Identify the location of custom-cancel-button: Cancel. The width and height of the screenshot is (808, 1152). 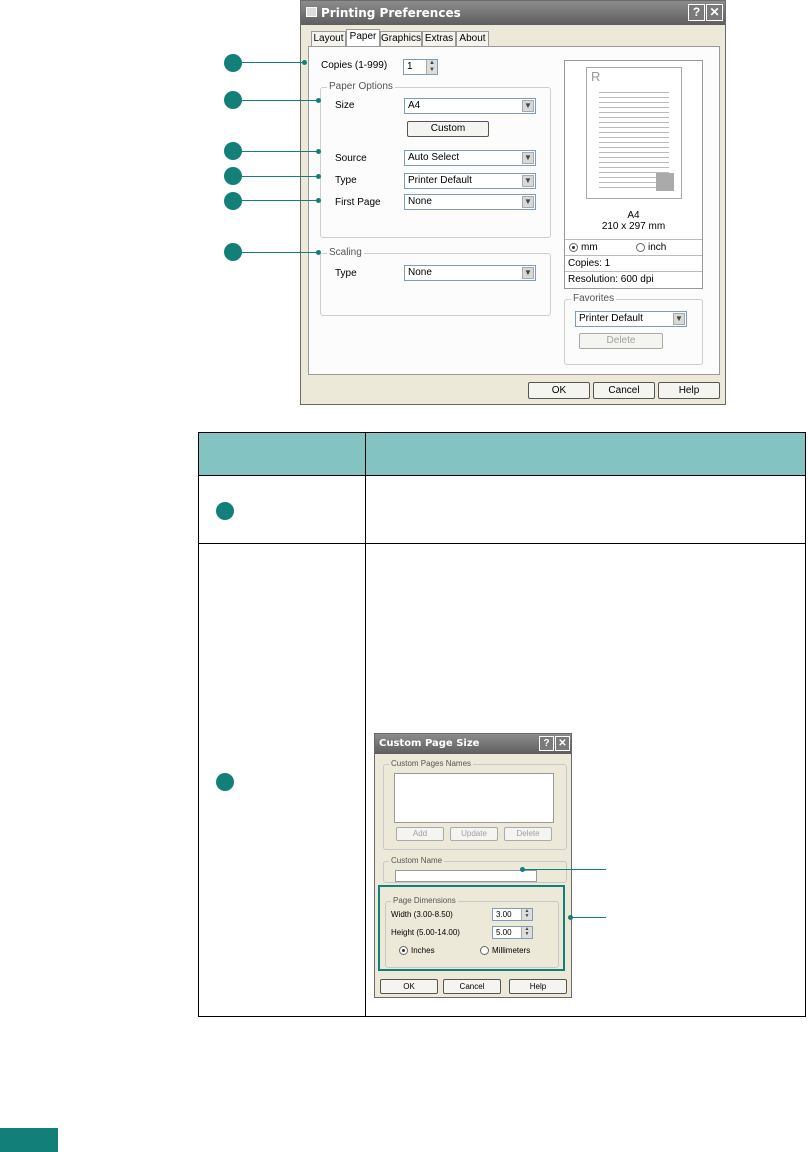
(472, 986).